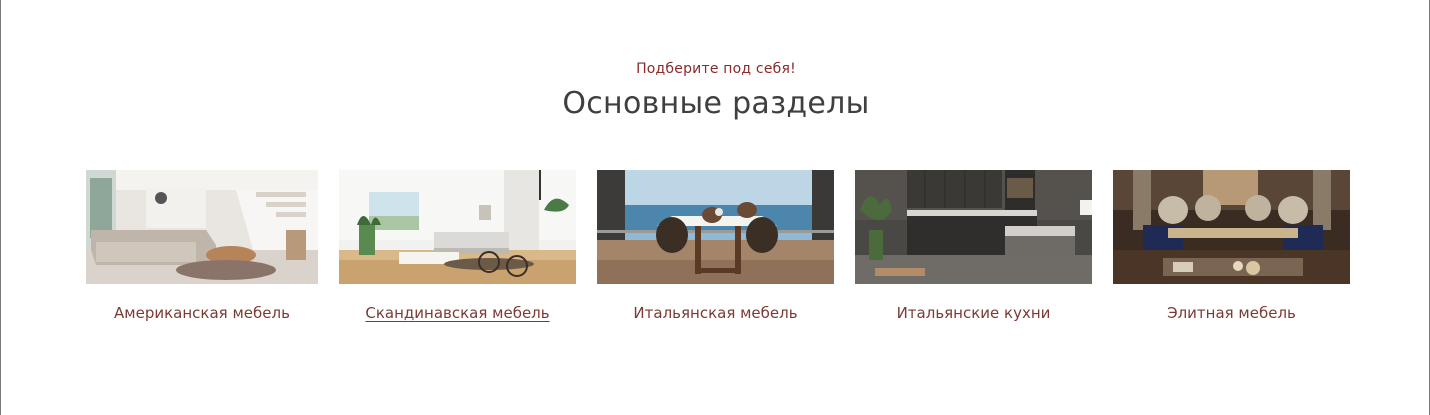  I want to click on category-card-italian-furniture: Итальянская мебель, so click(715, 246).